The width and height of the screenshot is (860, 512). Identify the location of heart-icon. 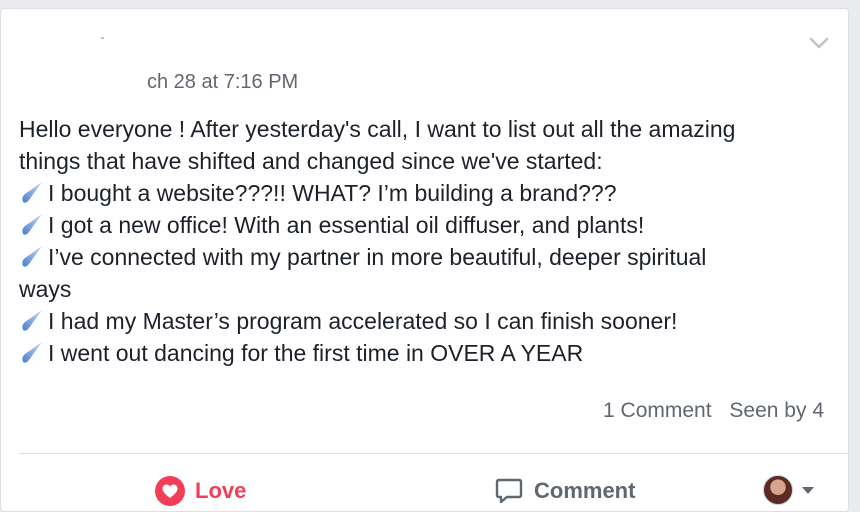
(170, 491).